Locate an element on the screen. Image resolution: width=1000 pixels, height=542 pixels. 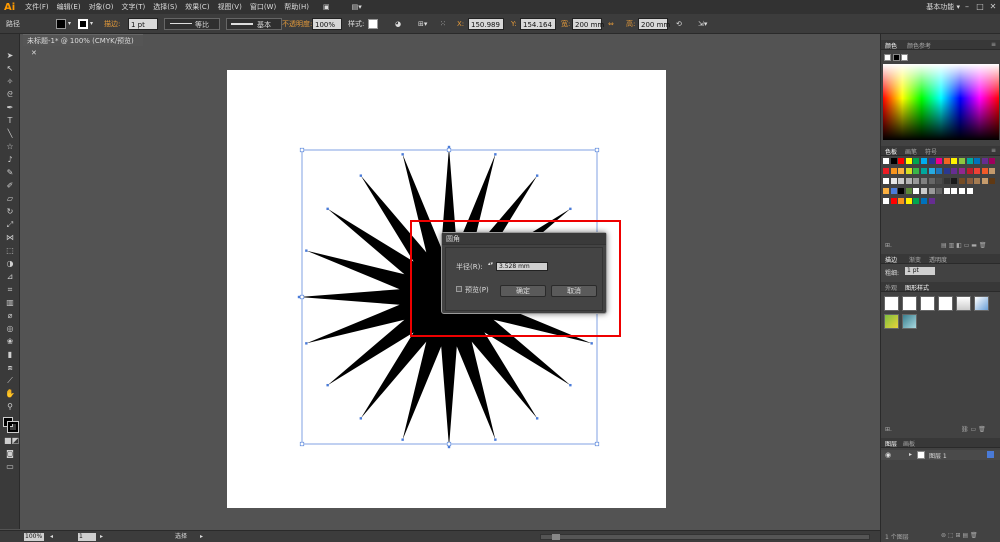
menu-file: 文件(F) is located at coordinates (37, 7).